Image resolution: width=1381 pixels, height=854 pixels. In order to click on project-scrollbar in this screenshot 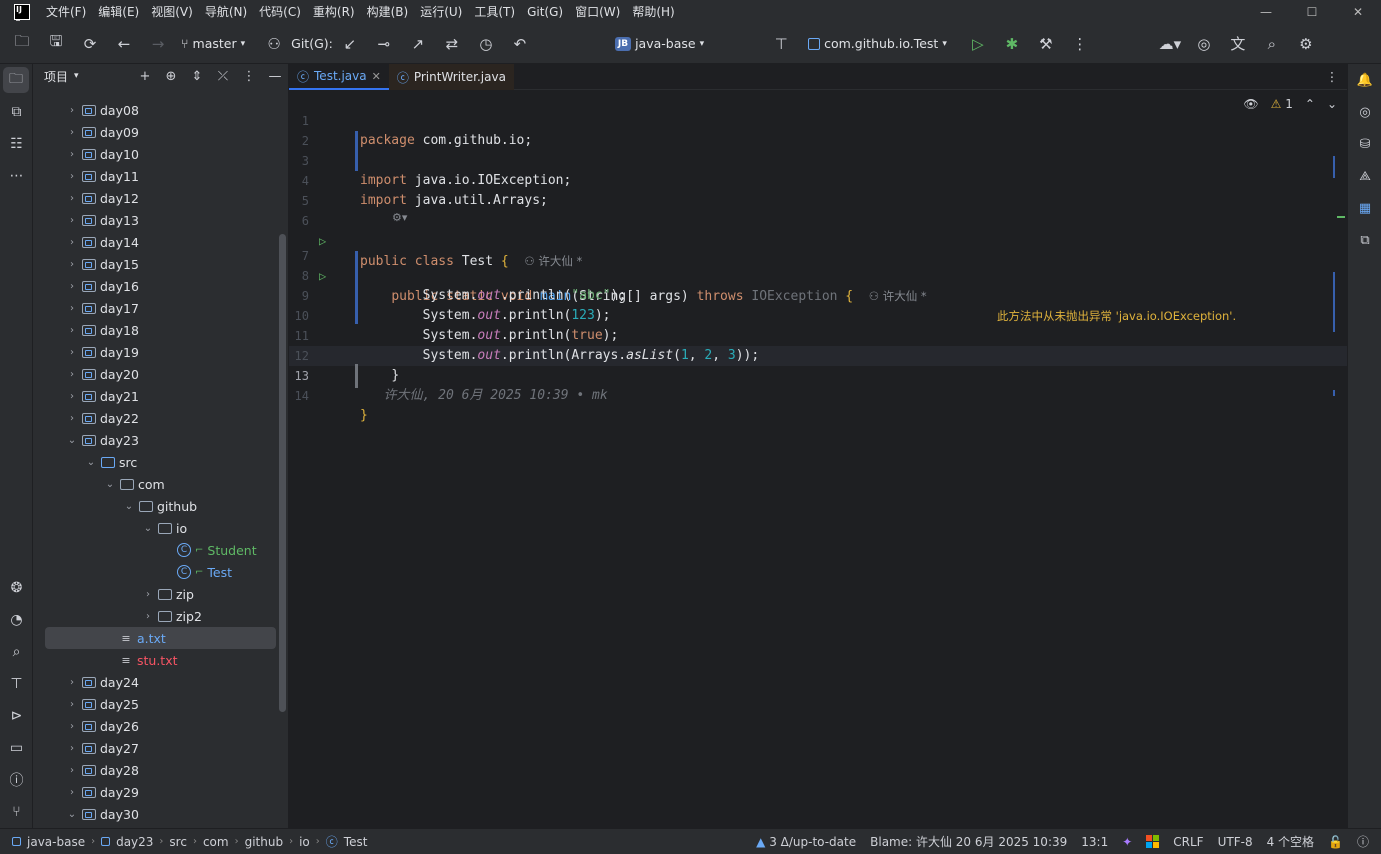, I will do `click(282, 473)`.